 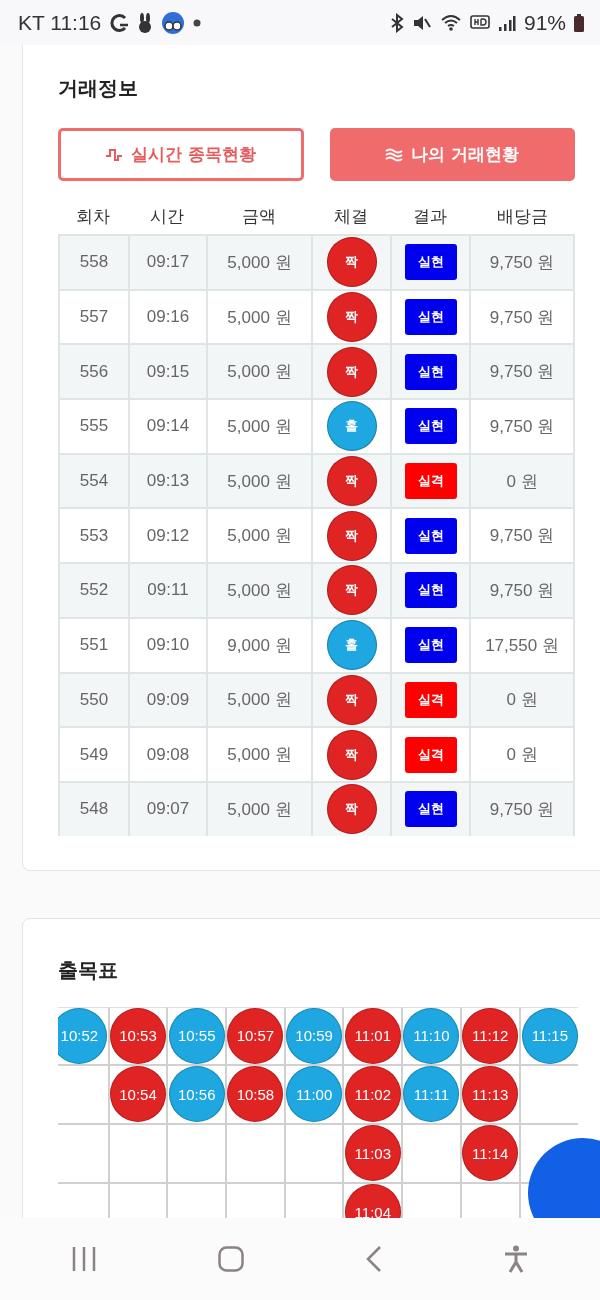 I want to click on column-header: 시간, so click(x=167, y=216).